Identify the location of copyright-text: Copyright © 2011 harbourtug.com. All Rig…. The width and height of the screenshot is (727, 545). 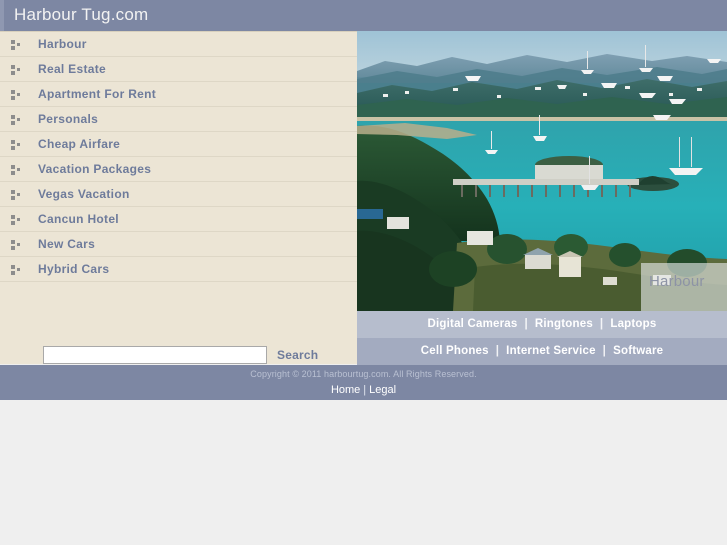
(363, 374).